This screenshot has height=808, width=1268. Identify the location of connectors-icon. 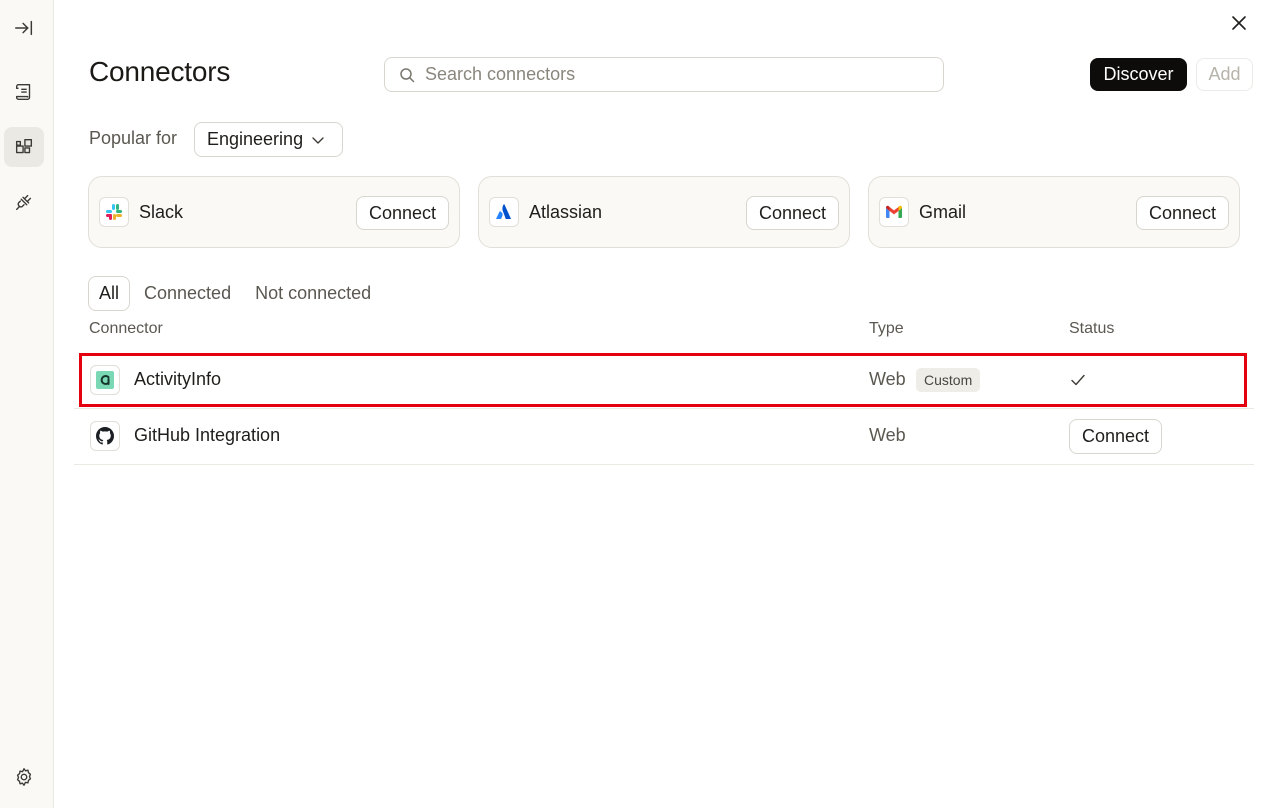
(24, 146).